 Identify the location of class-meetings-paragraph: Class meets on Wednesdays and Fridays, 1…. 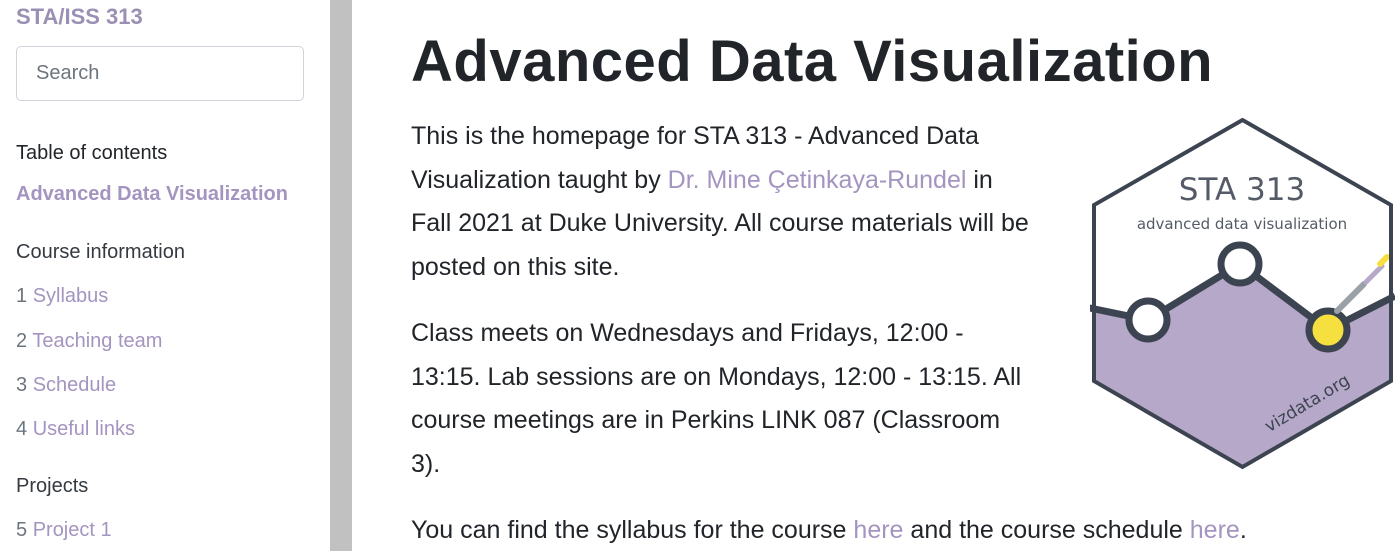
(716, 398).